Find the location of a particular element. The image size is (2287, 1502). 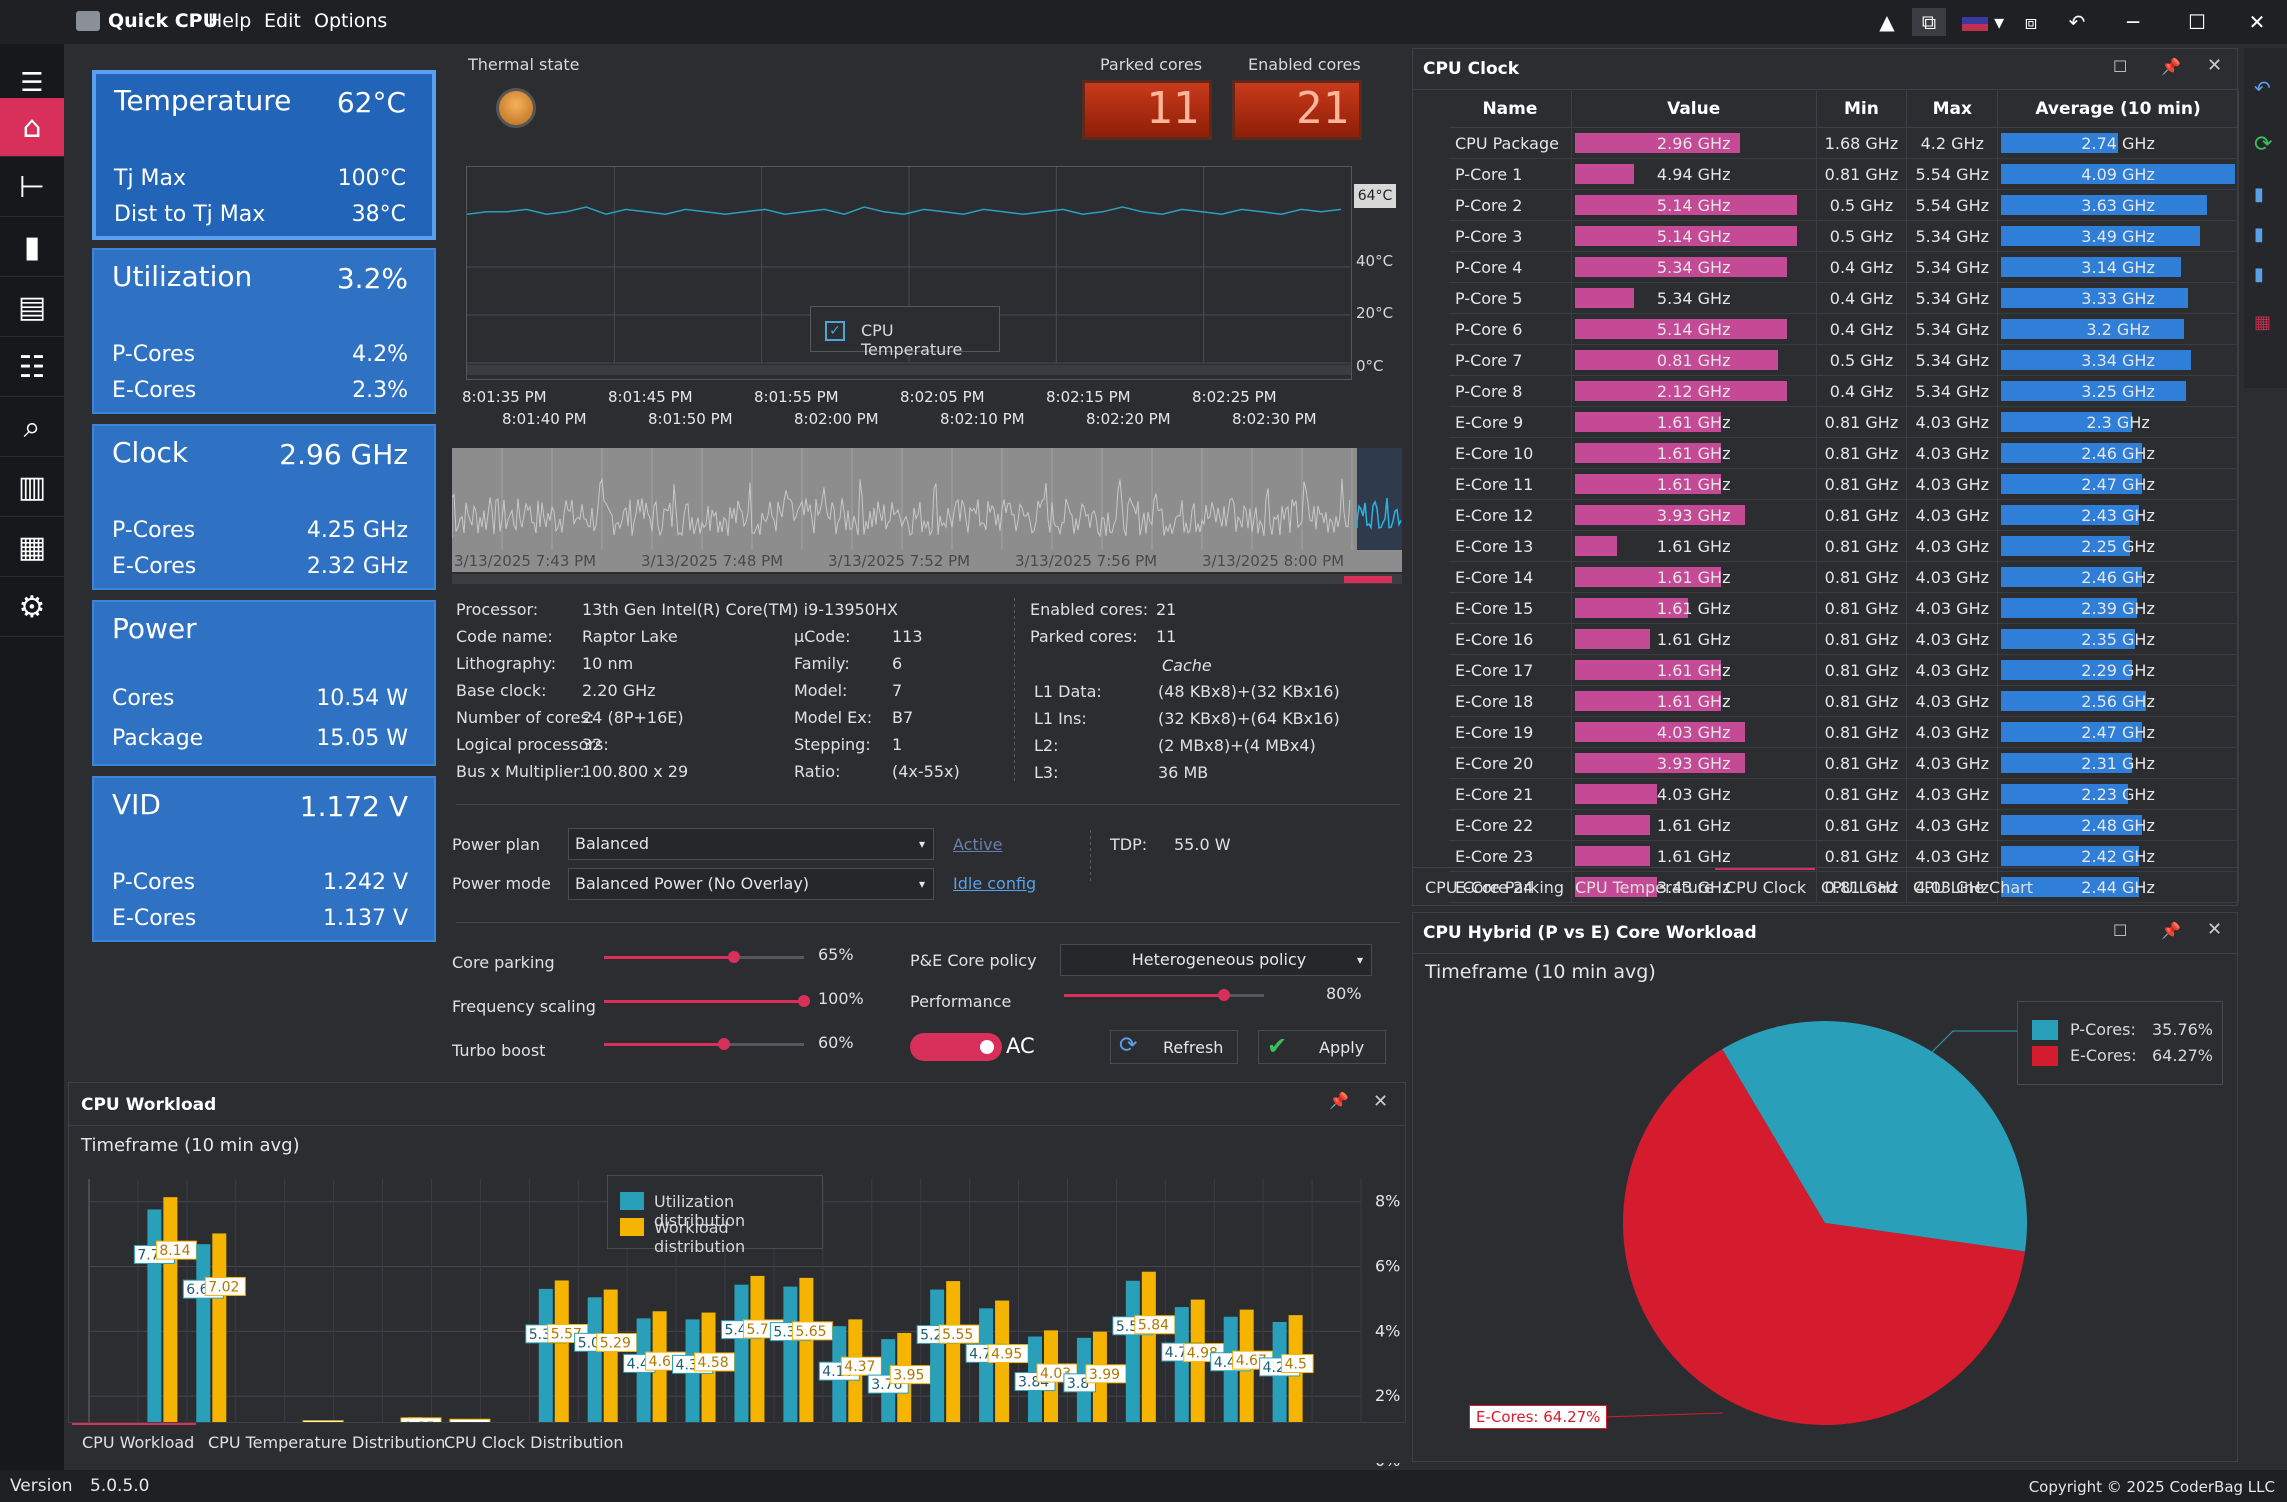

divider is located at coordinates (1826, 89).